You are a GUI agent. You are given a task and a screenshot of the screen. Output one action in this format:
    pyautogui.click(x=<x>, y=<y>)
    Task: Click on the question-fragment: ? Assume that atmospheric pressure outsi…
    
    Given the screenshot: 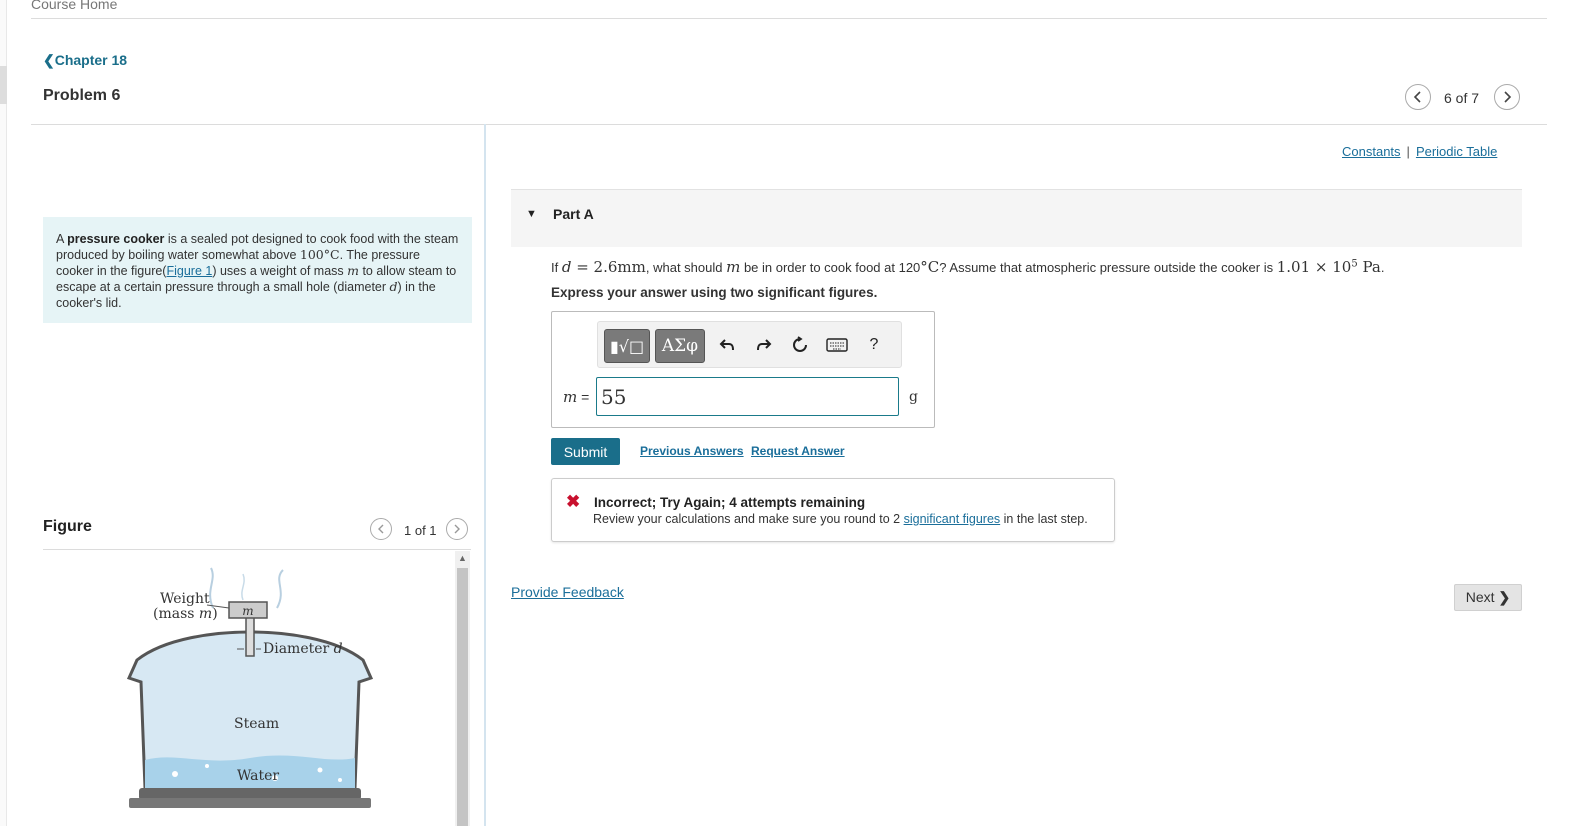 What is the action you would take?
    pyautogui.click(x=1108, y=267)
    